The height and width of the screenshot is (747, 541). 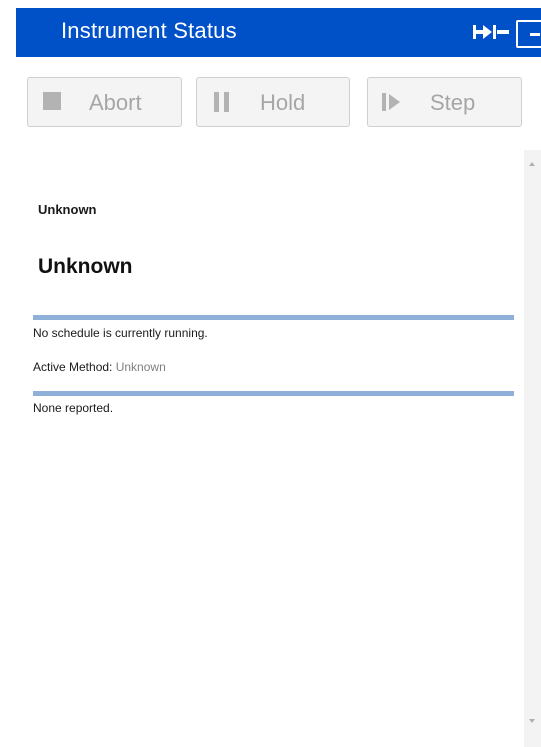 I want to click on active-method-row: Active Method: Unknown, so click(x=99, y=367).